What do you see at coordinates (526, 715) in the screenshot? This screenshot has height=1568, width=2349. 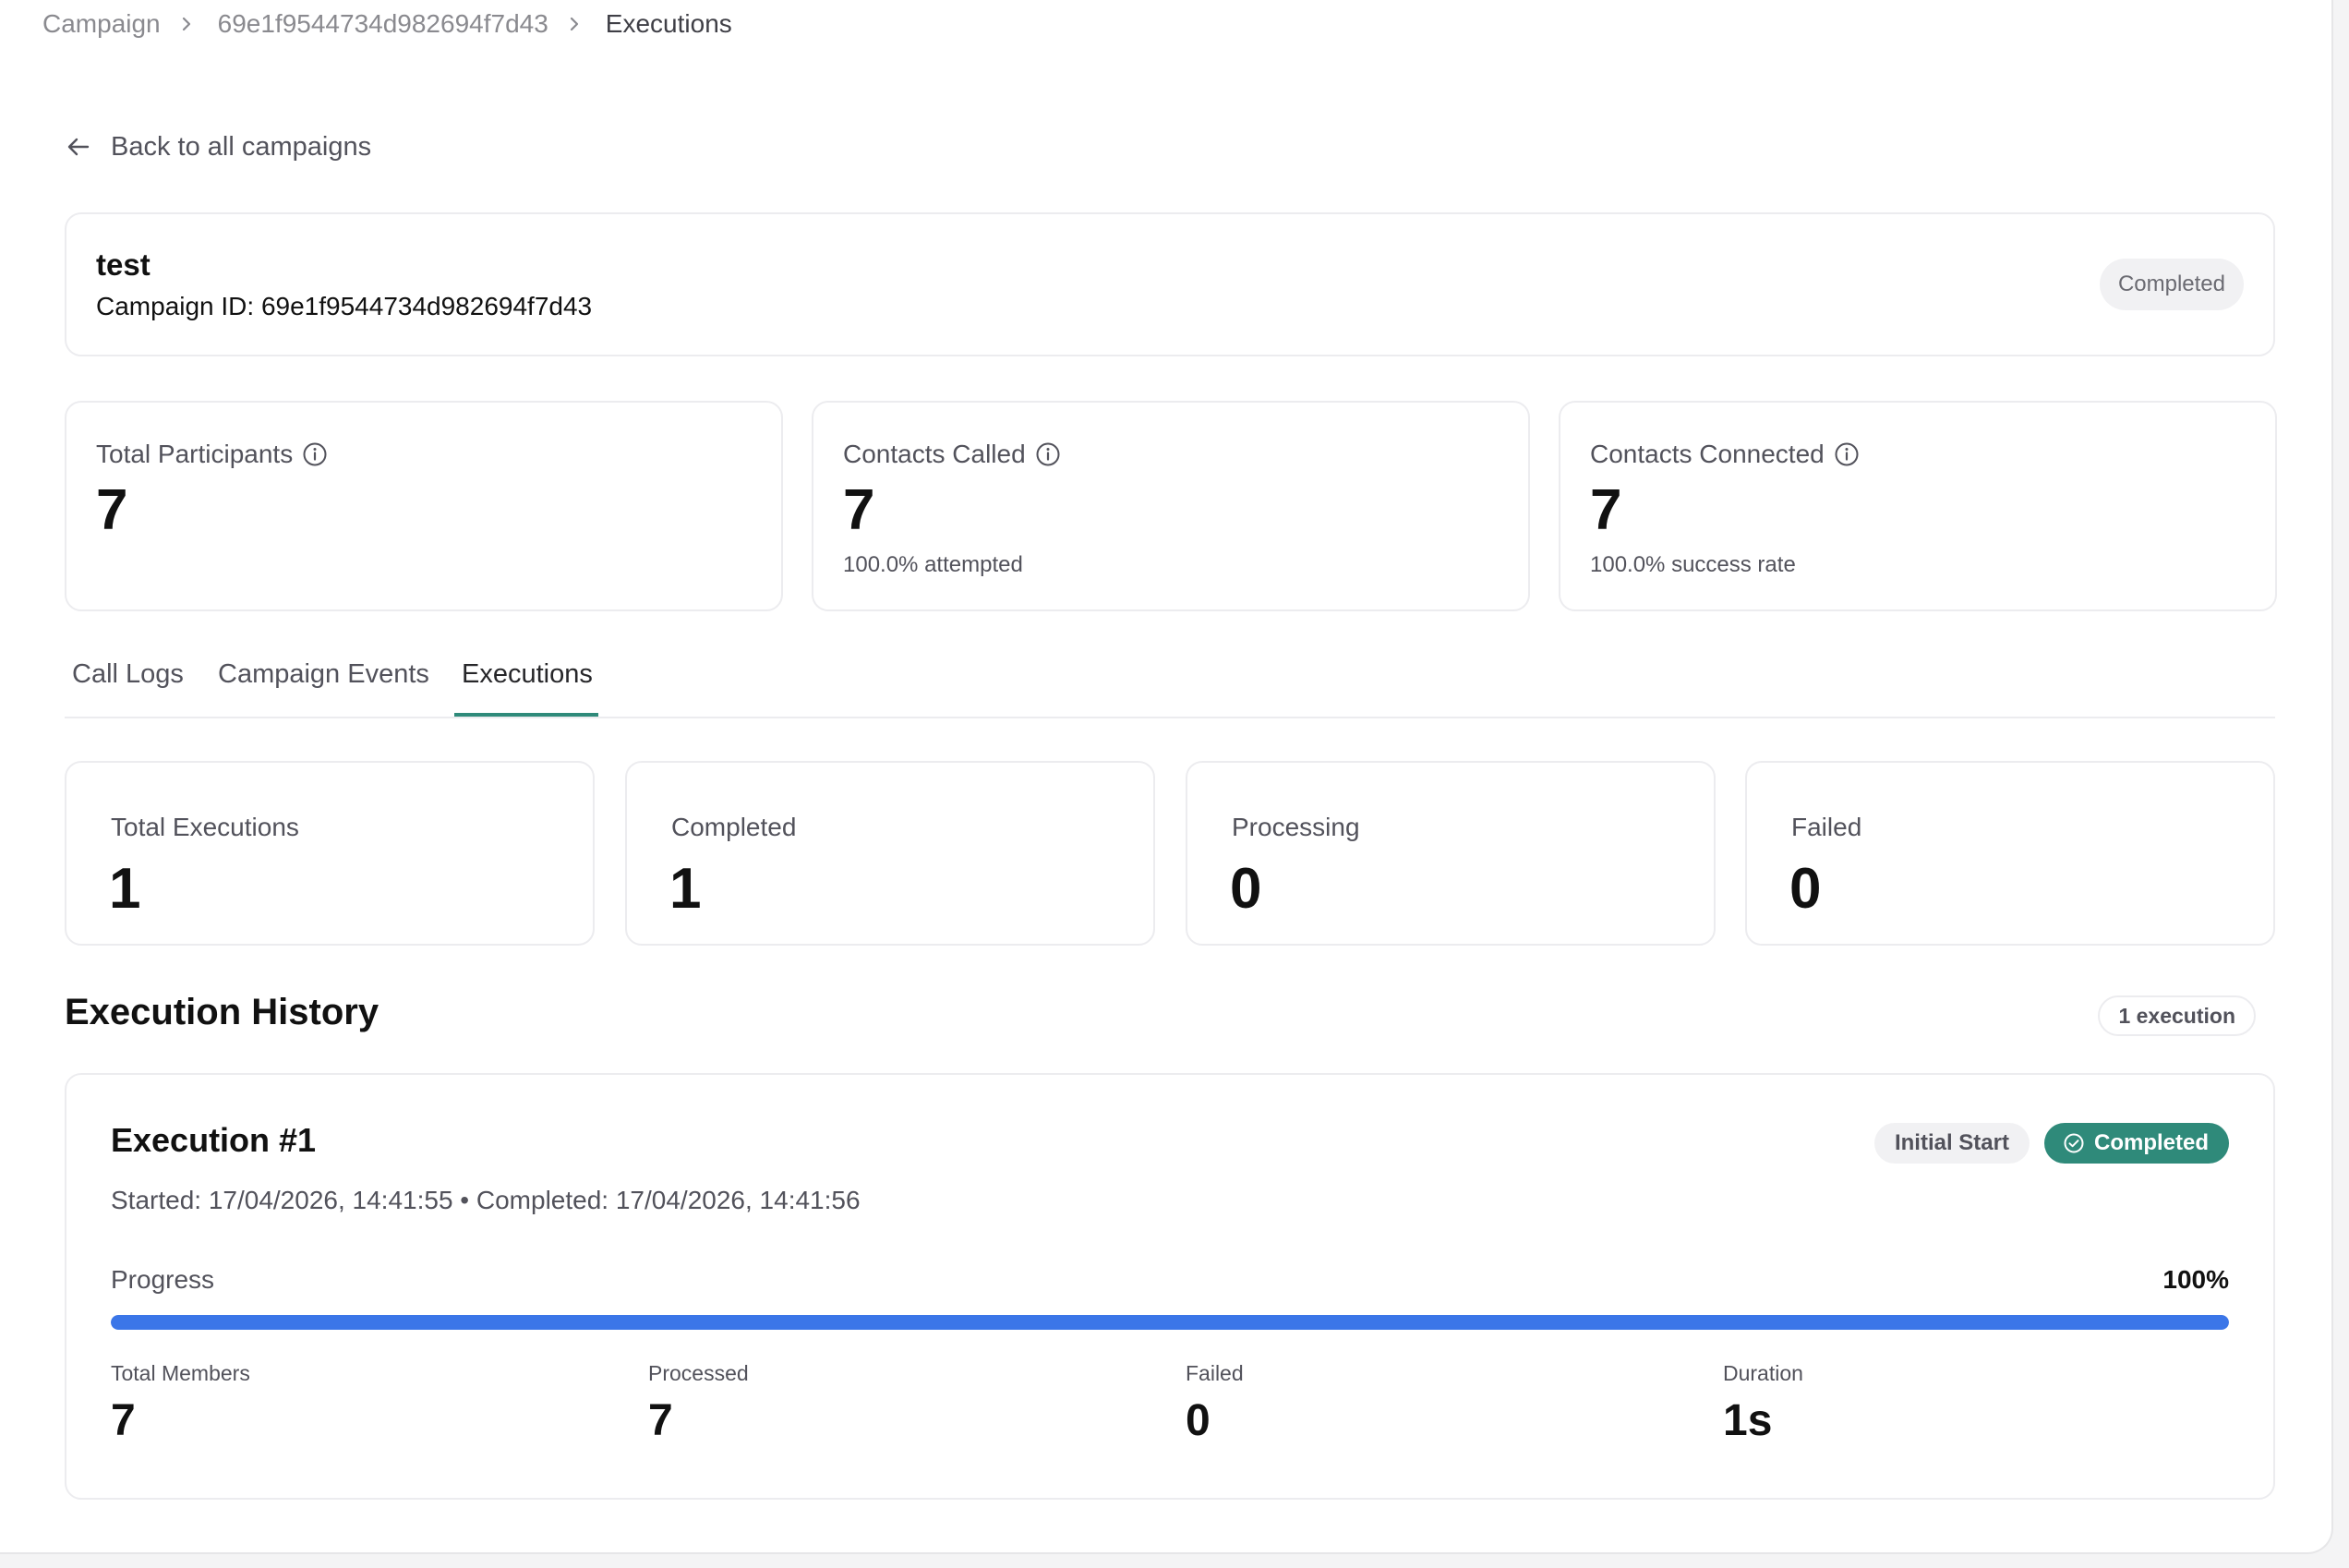 I see `active-tab-indicator` at bounding box center [526, 715].